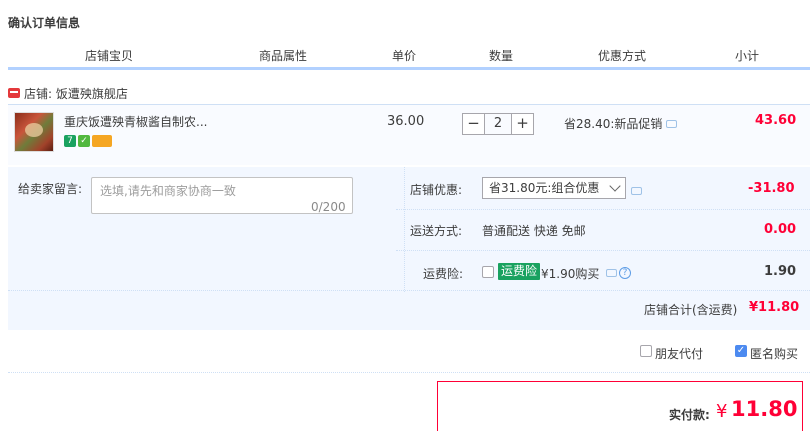 The image size is (810, 431). I want to click on chevron-down-icon, so click(615, 186).